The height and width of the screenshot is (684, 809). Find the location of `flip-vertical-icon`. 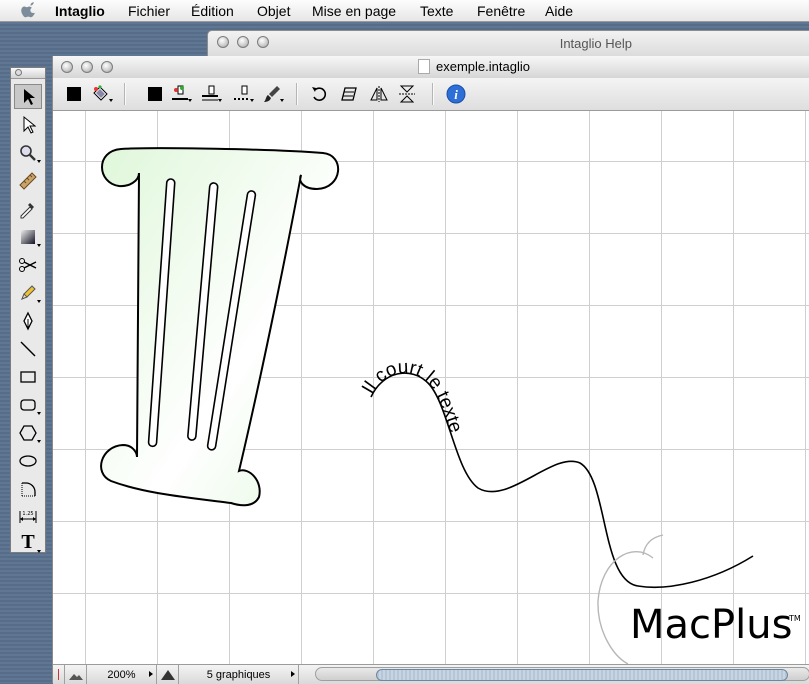

flip-vertical-icon is located at coordinates (407, 94).